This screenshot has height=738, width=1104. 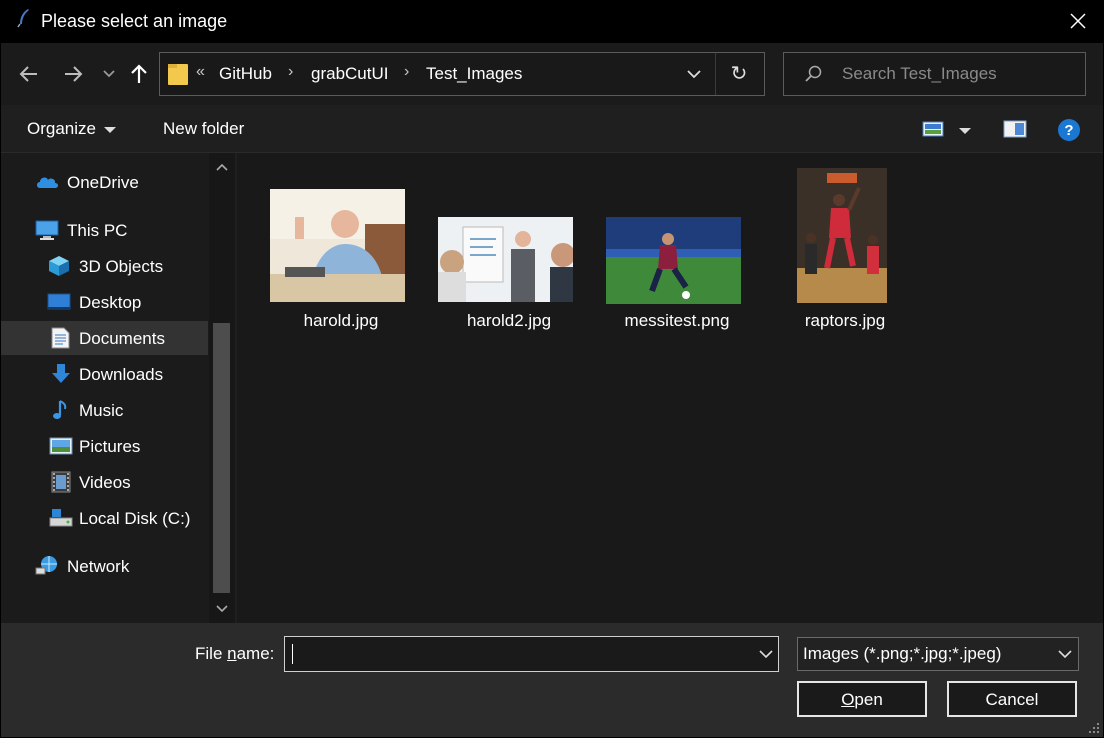 I want to click on sidebar-item-network: Network, so click(x=104, y=566).